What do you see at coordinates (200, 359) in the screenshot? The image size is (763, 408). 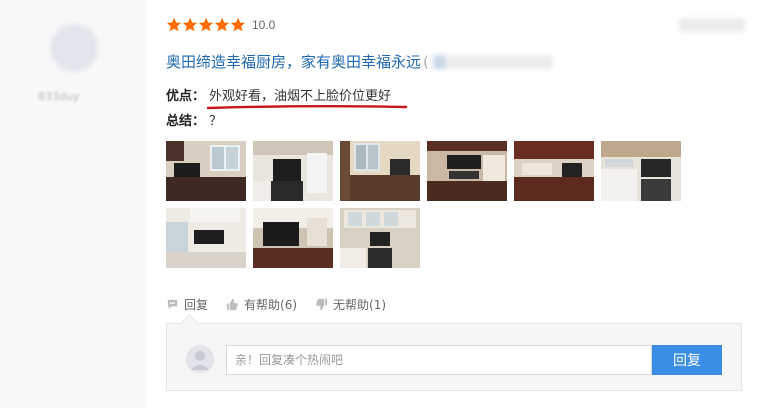 I see `current-user-avatar` at bounding box center [200, 359].